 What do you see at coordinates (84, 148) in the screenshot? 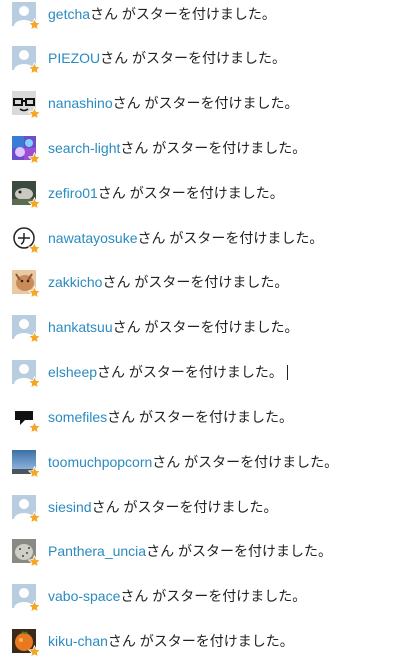
I see `user-link: search-light` at bounding box center [84, 148].